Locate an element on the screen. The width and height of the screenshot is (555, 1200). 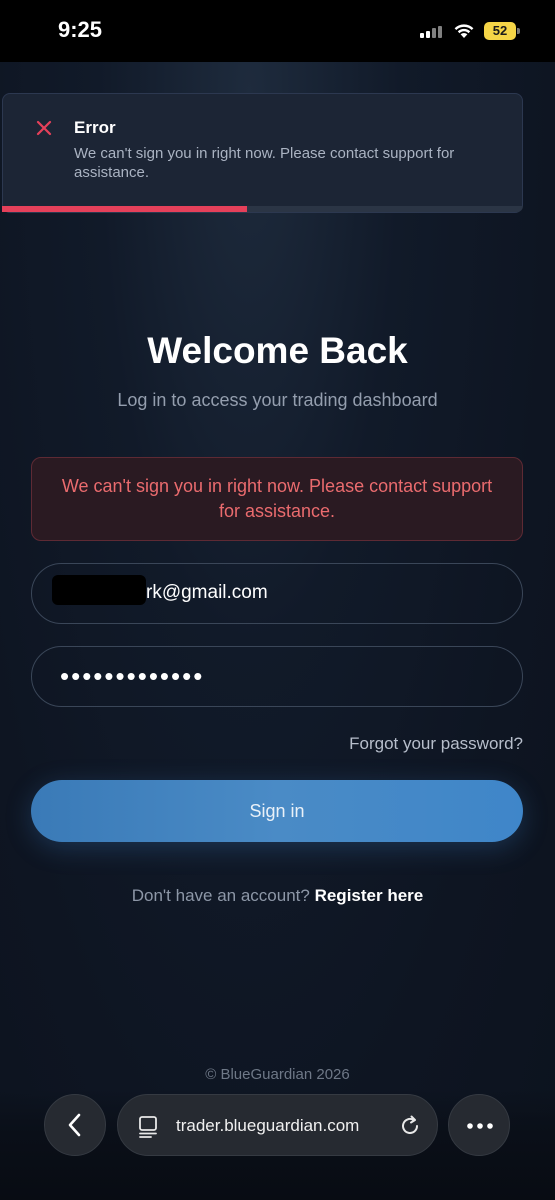
reload-icon is located at coordinates (410, 1126).